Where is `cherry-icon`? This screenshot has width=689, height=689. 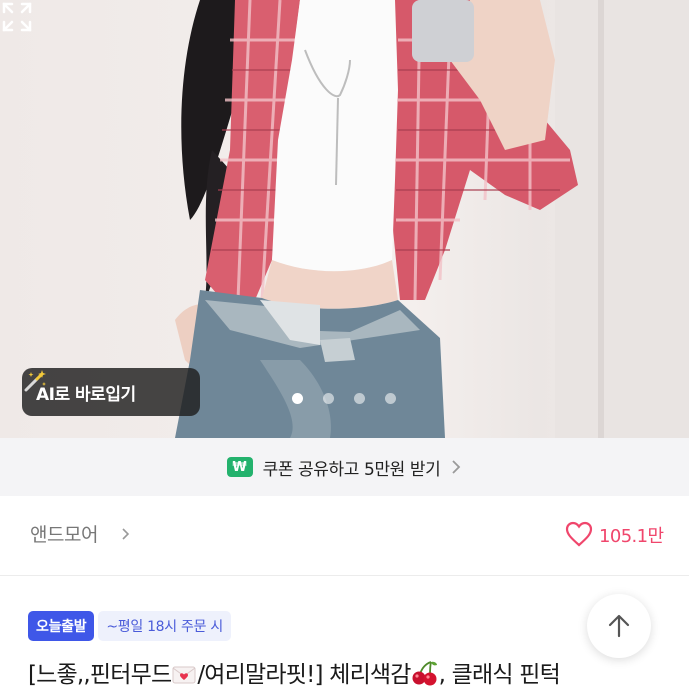
cherry-icon is located at coordinates (424, 673).